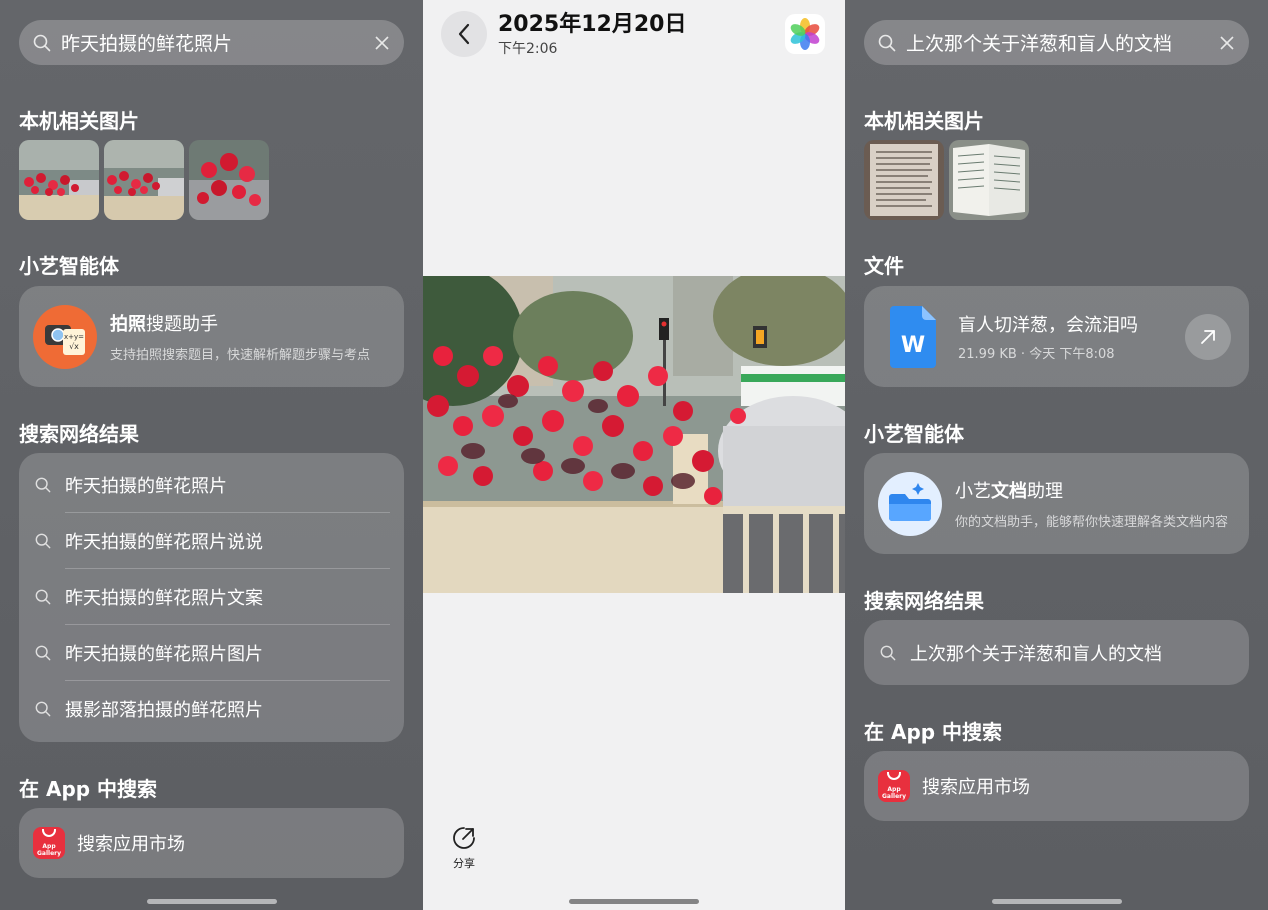  Describe the element at coordinates (211, 709) in the screenshot. I see `web-result-item: 摄影部落拍摄的鲜花照片` at that location.